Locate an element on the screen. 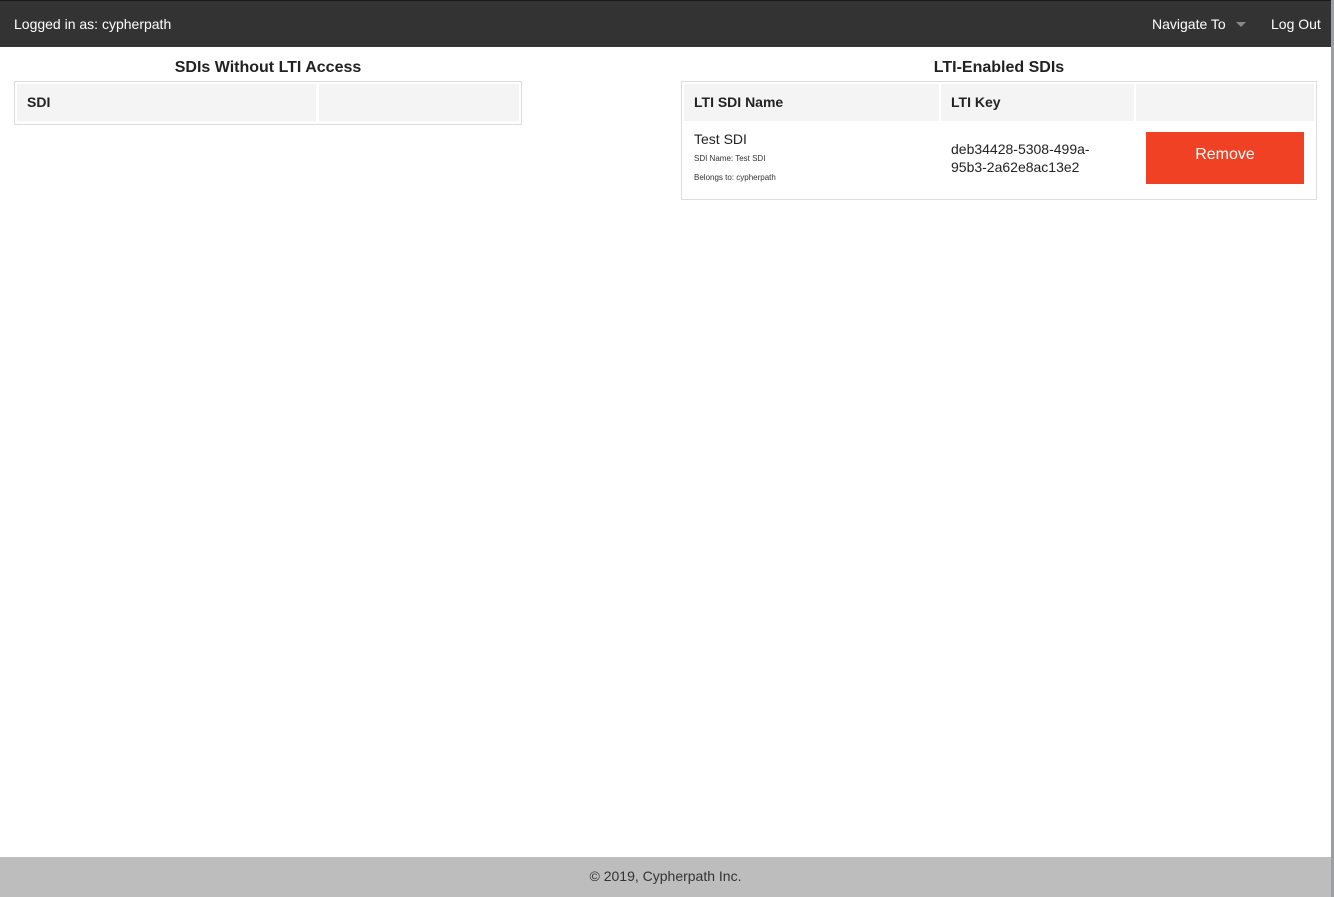 Image resolution: width=1334 pixels, height=897 pixels. column-header-lti-key: LTI Key is located at coordinates (1037, 102).